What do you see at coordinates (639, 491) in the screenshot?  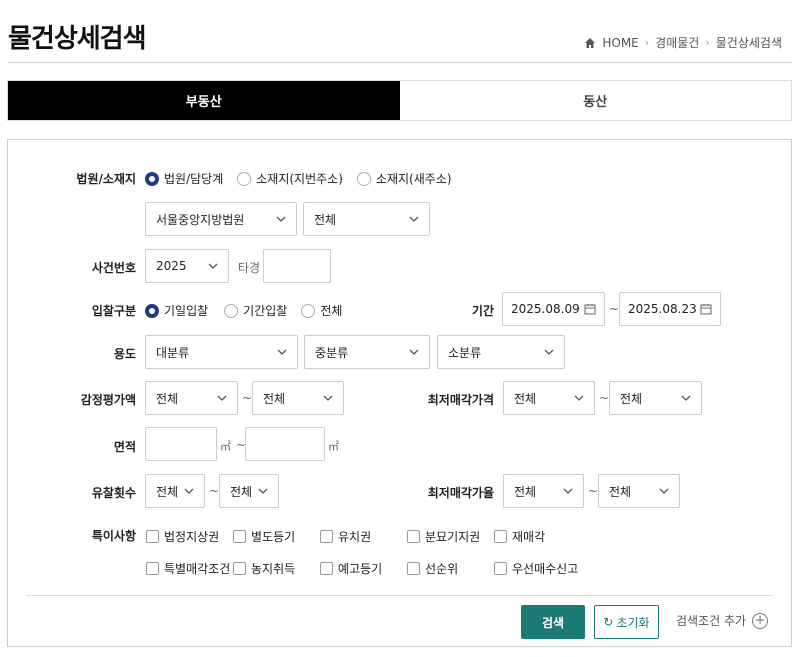 I see `min-rate-to-select: 전체` at bounding box center [639, 491].